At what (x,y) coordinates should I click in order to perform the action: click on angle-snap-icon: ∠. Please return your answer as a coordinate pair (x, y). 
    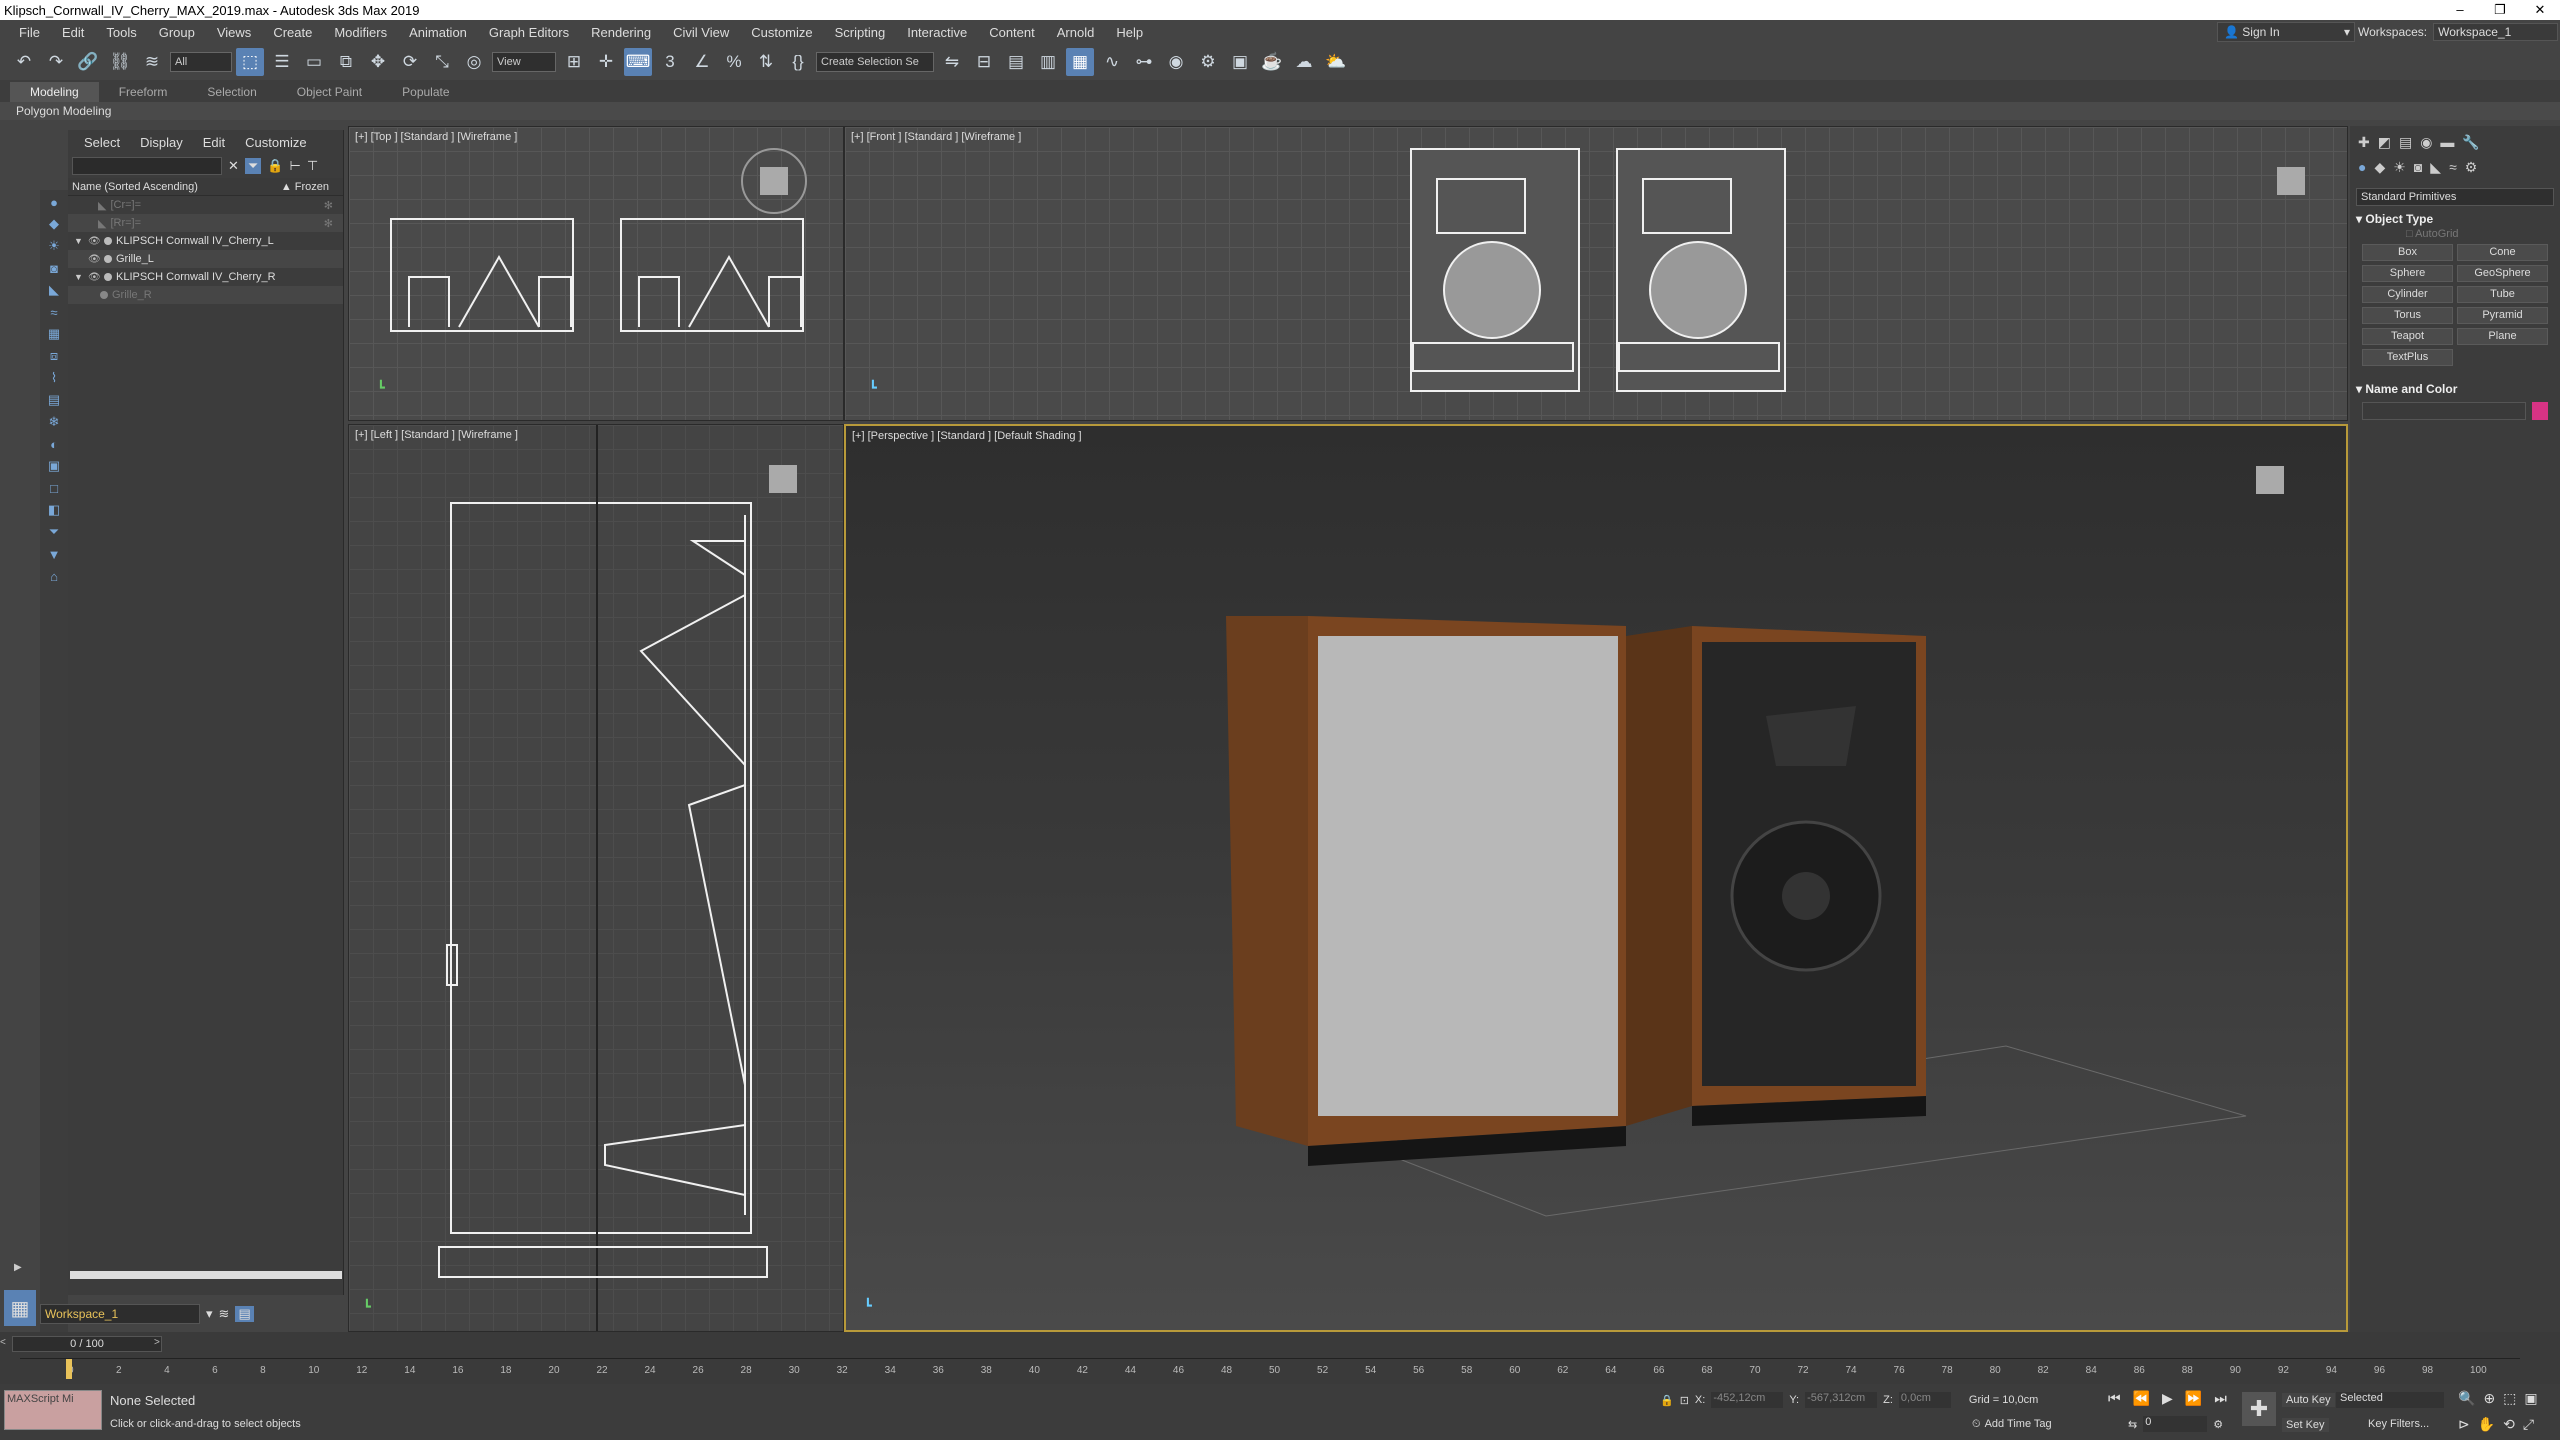
    Looking at the image, I should click on (702, 62).